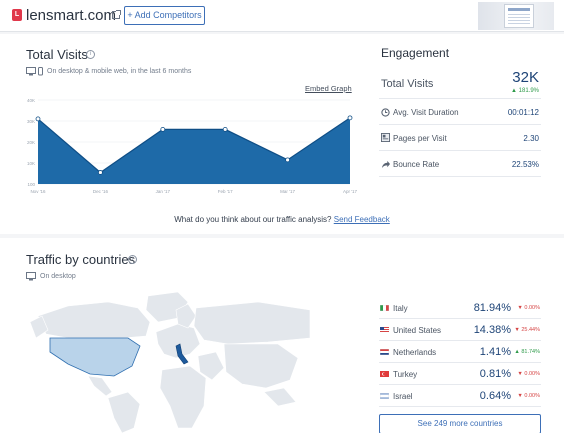  I want to click on turkey-flag-icon, so click(384, 374).